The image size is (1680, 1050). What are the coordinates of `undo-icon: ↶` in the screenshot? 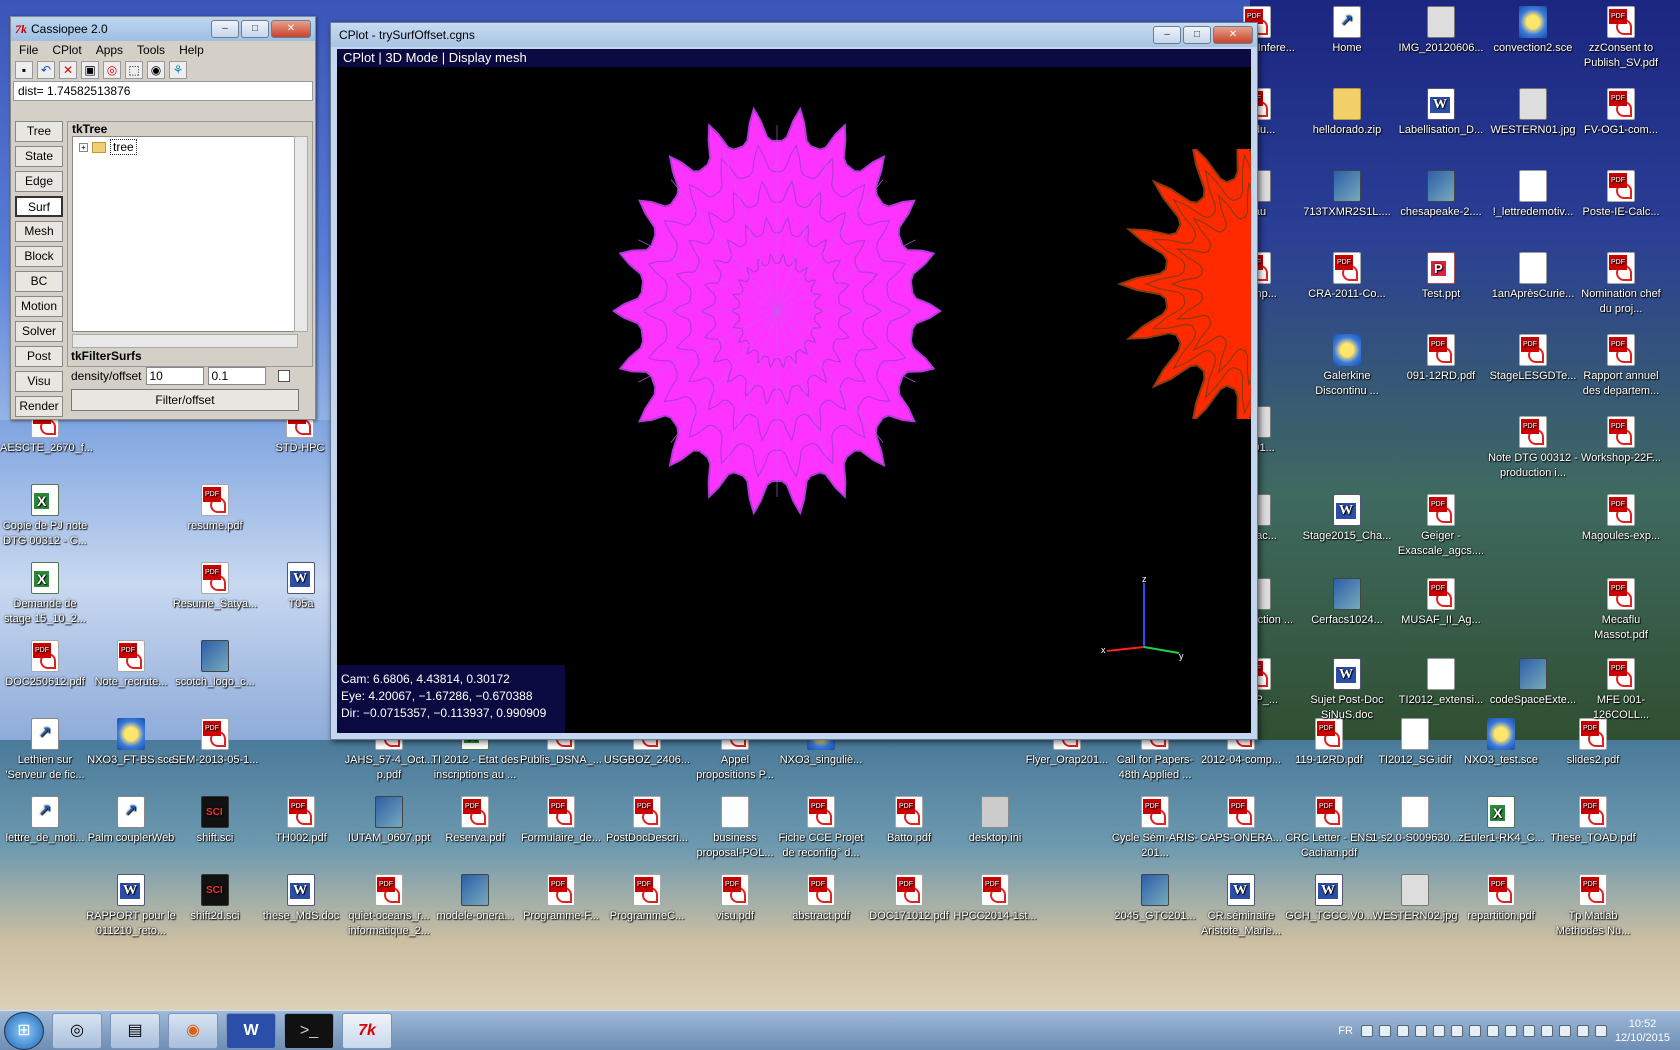 It's located at (46, 70).